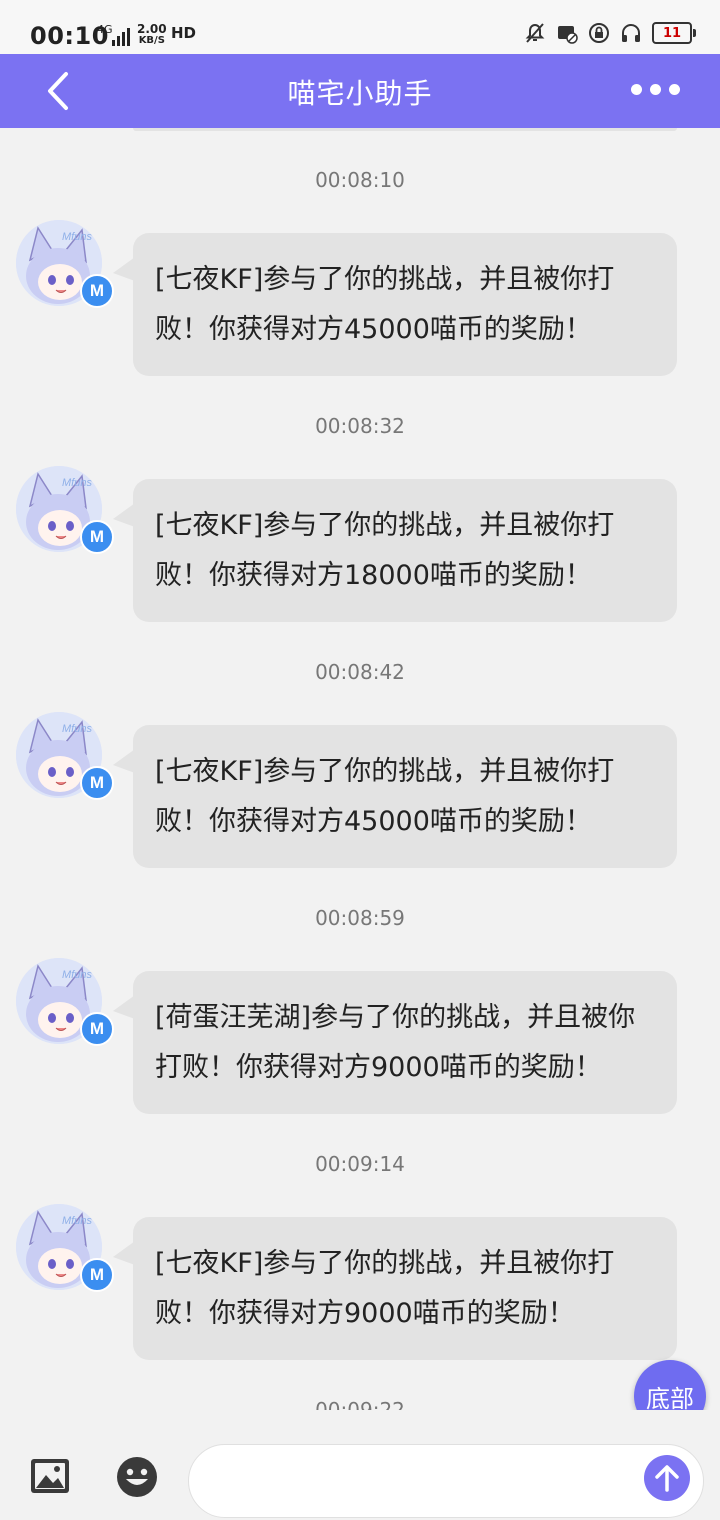  What do you see at coordinates (121, 37) in the screenshot?
I see `signal-icon` at bounding box center [121, 37].